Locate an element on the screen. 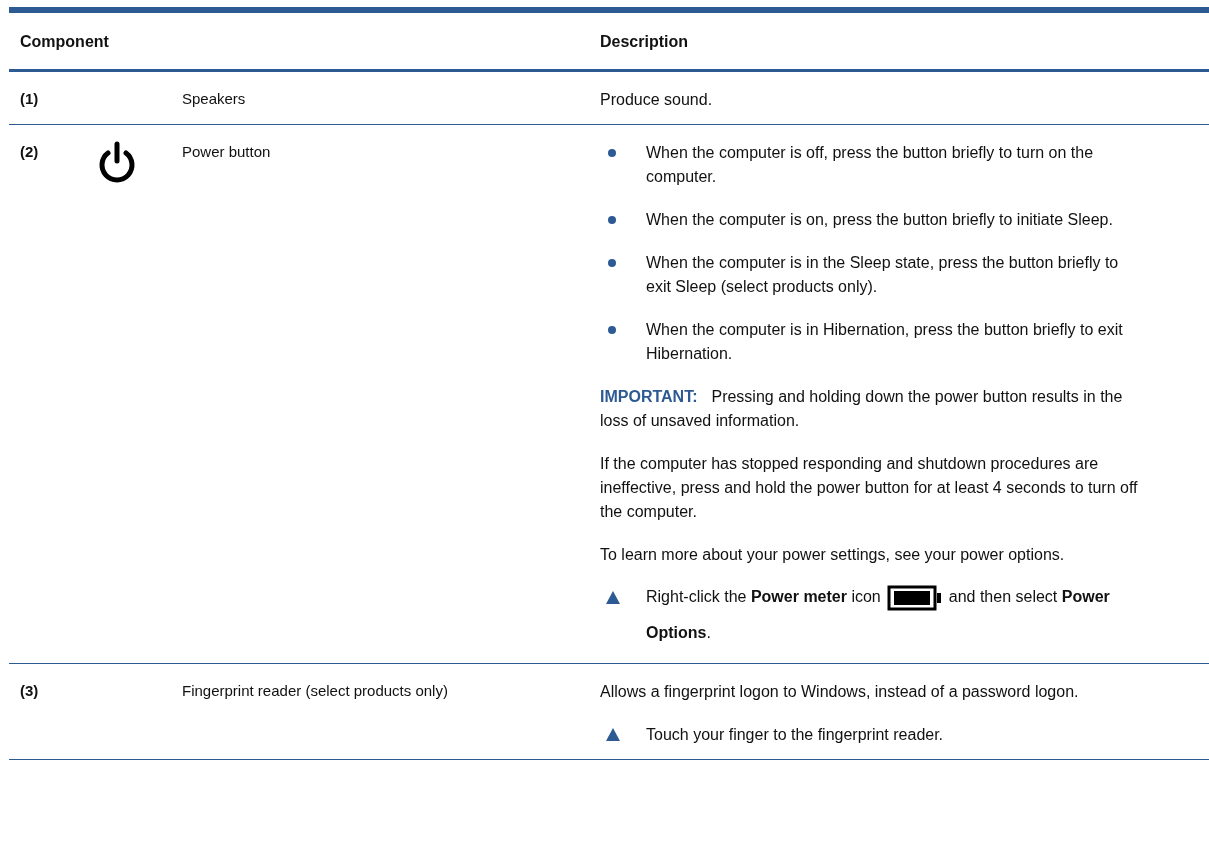 The width and height of the screenshot is (1209, 865). bullet-text: When the computer is in the Sleep state, press the button briefly to exit Sleep (select products only). is located at coordinates (883, 275).